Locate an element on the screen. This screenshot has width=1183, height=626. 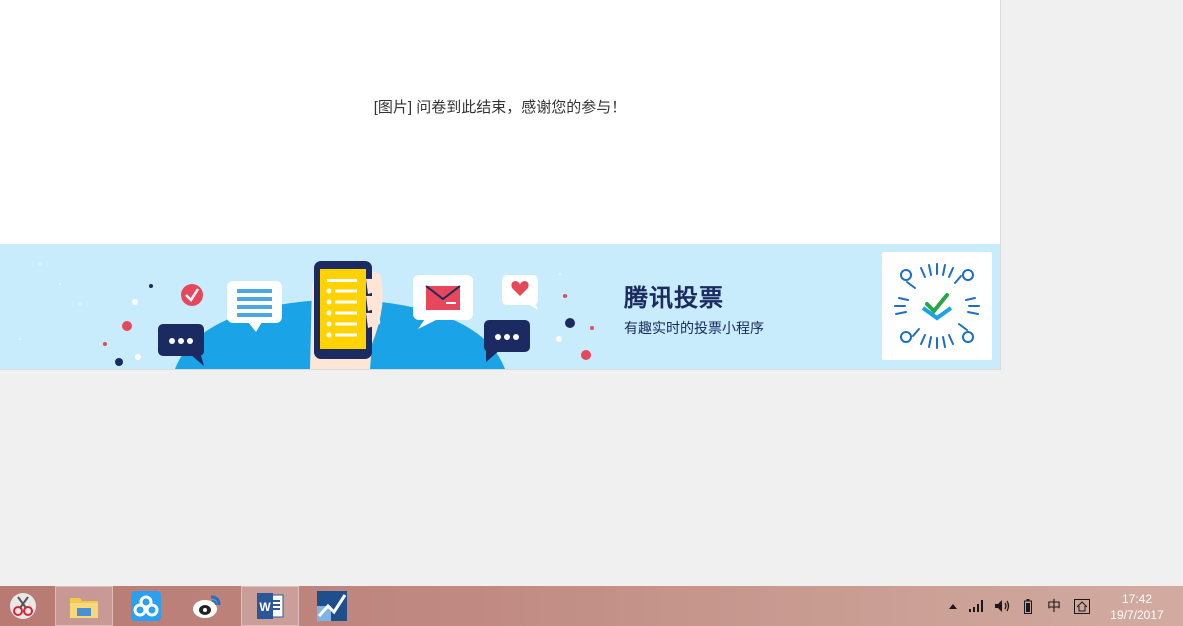
mini-program-qr-code is located at coordinates (937, 306).